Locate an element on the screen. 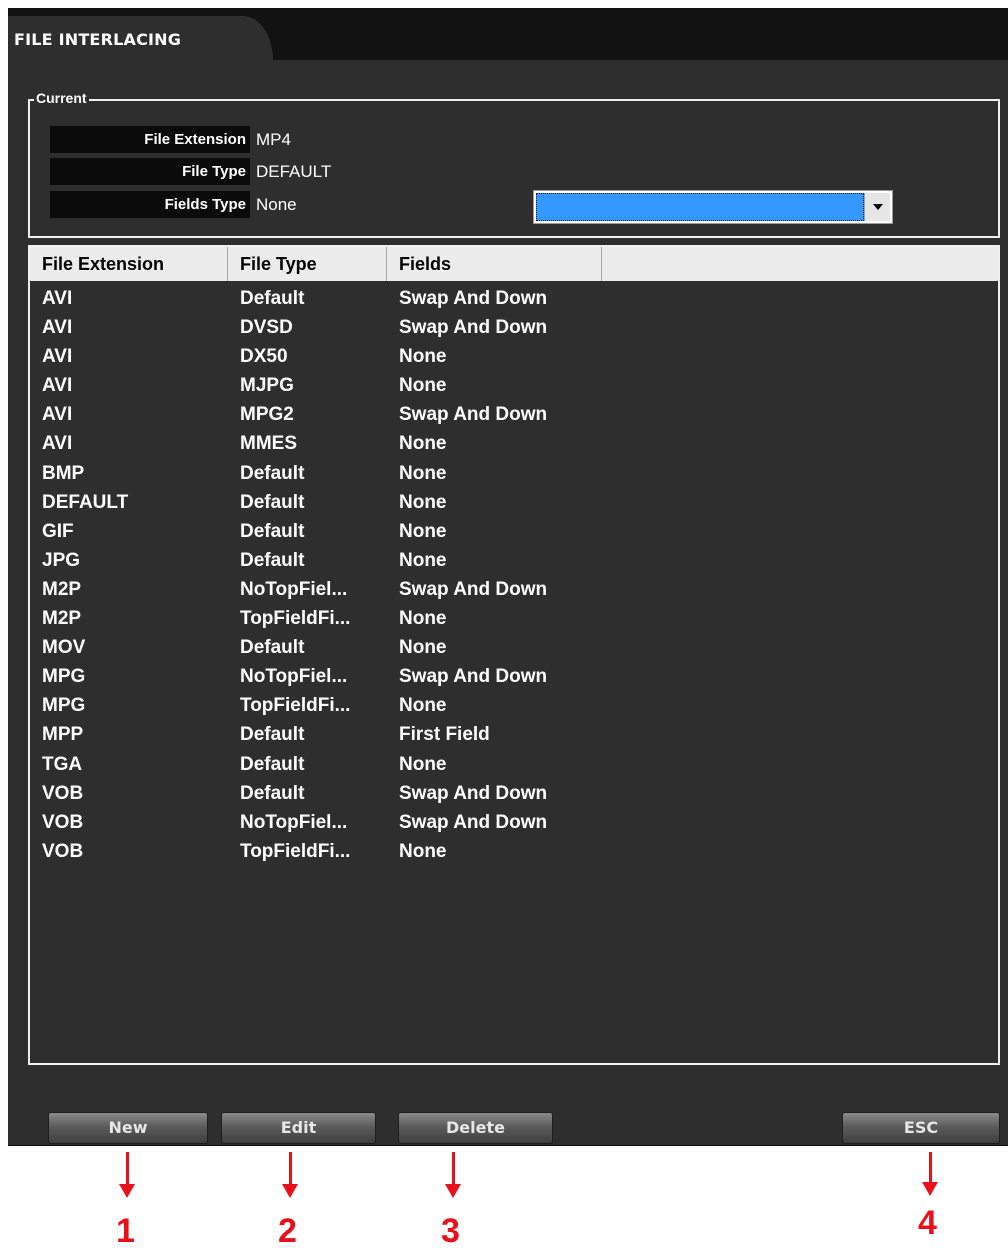  list-row: M2P TopFieldFi... None is located at coordinates (514, 618).